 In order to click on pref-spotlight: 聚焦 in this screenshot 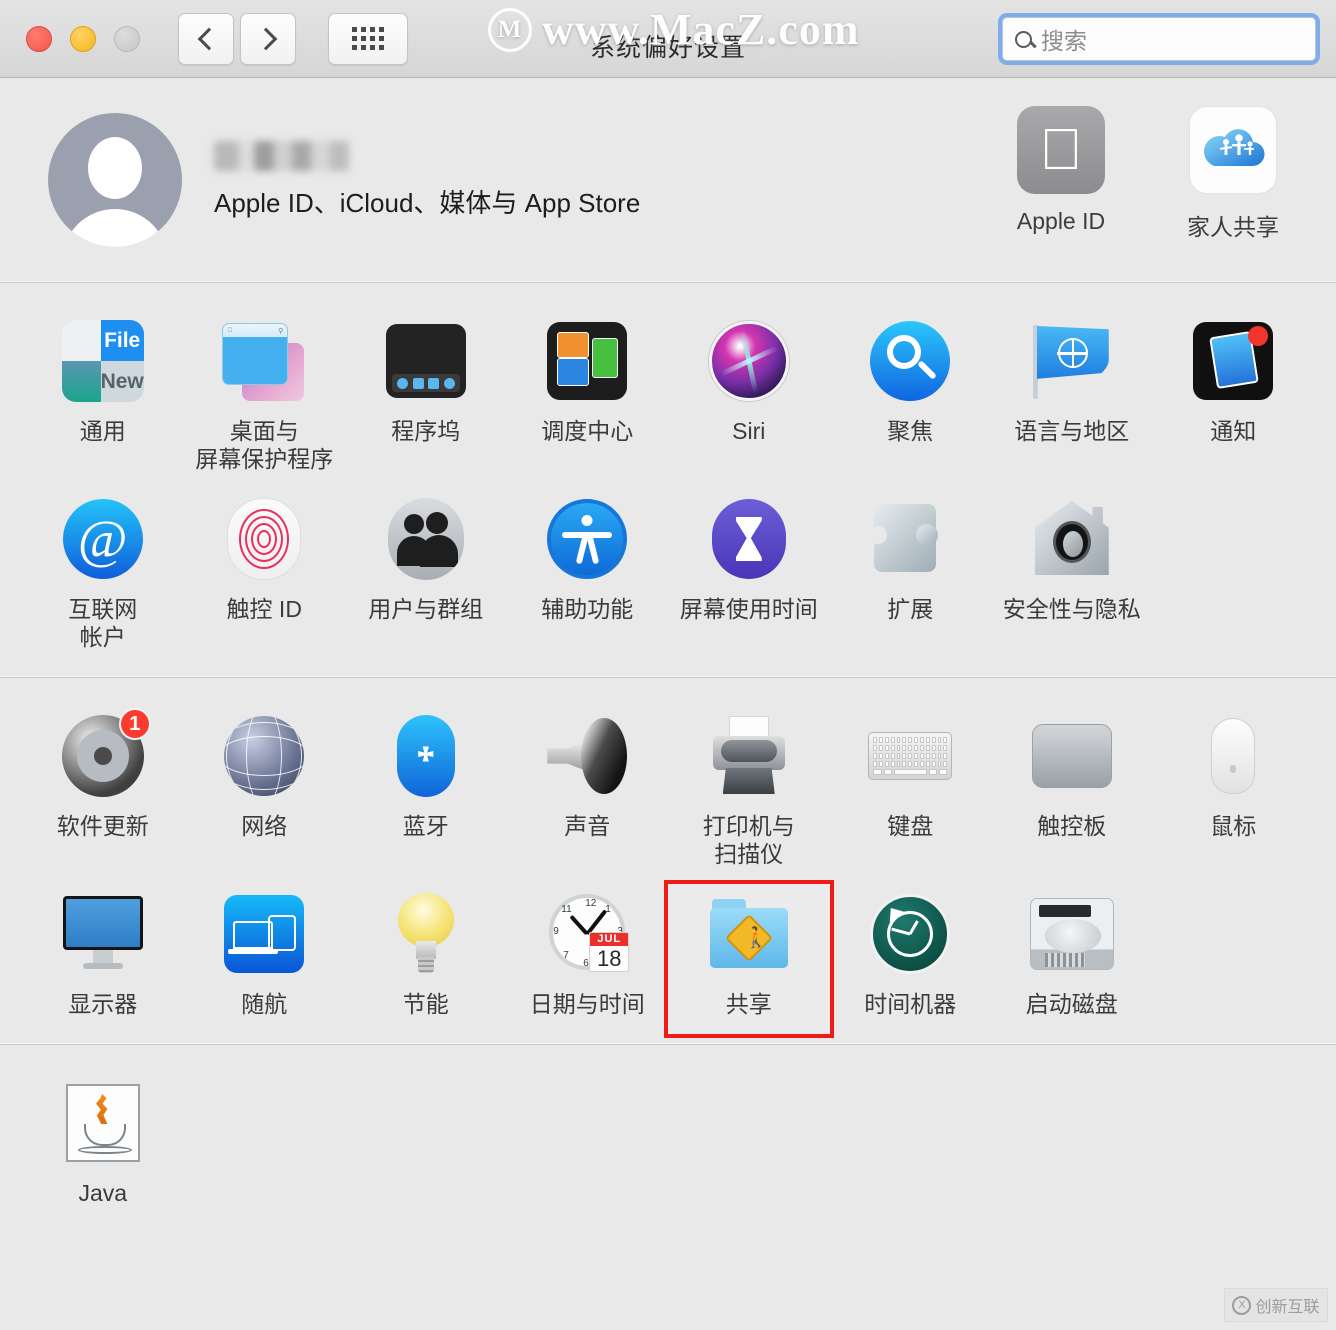, I will do `click(911, 400)`.